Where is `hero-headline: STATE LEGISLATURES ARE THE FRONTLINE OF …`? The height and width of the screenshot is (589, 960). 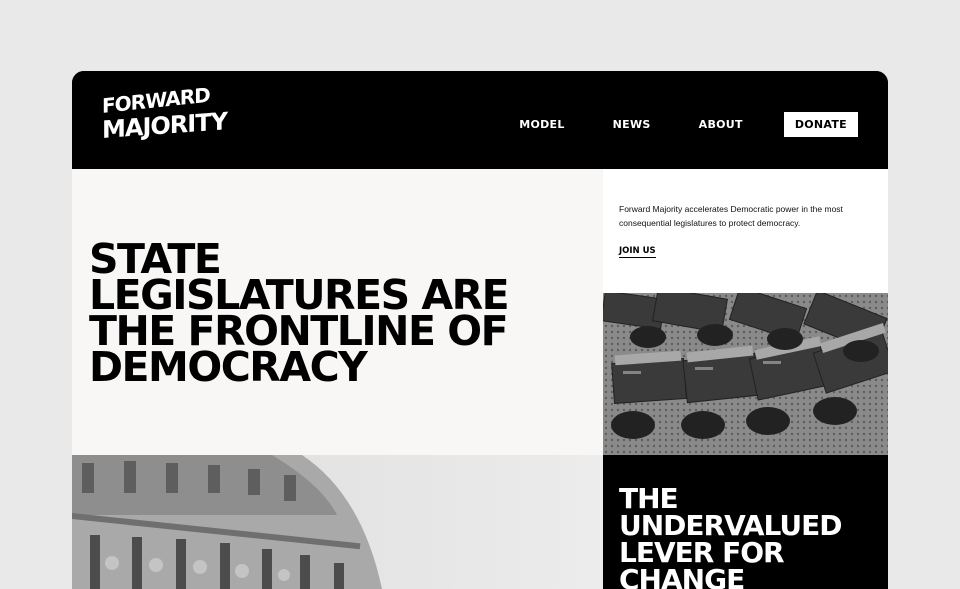
hero-headline: STATE LEGISLATURES ARE THE FRONTLINE OF … is located at coordinates (299, 313).